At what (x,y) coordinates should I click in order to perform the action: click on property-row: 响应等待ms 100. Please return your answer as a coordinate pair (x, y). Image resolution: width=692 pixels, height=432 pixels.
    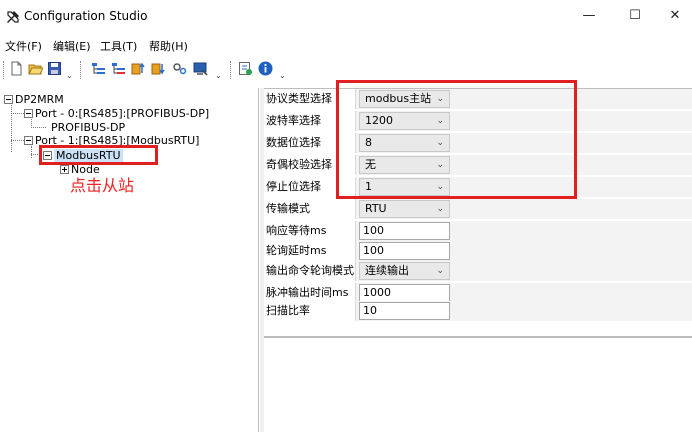
    Looking at the image, I should click on (478, 231).